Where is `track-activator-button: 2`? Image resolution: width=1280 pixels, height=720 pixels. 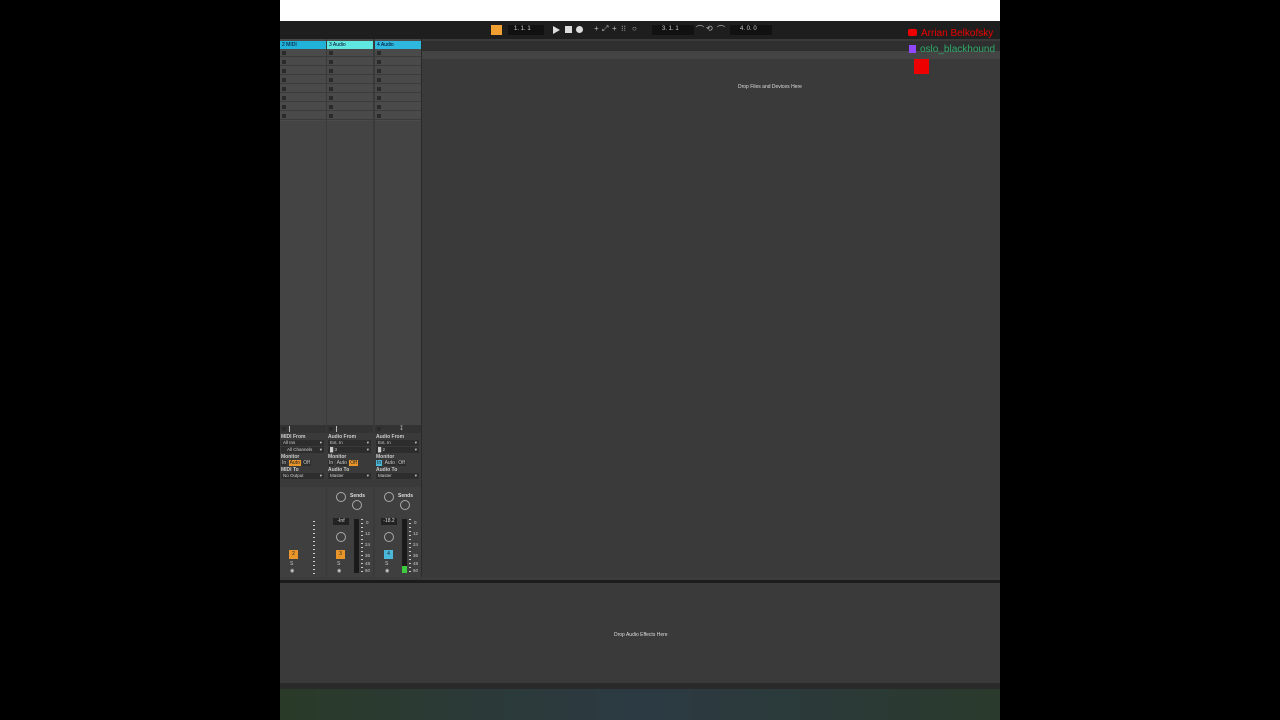
track-activator-button: 2 is located at coordinates (293, 554).